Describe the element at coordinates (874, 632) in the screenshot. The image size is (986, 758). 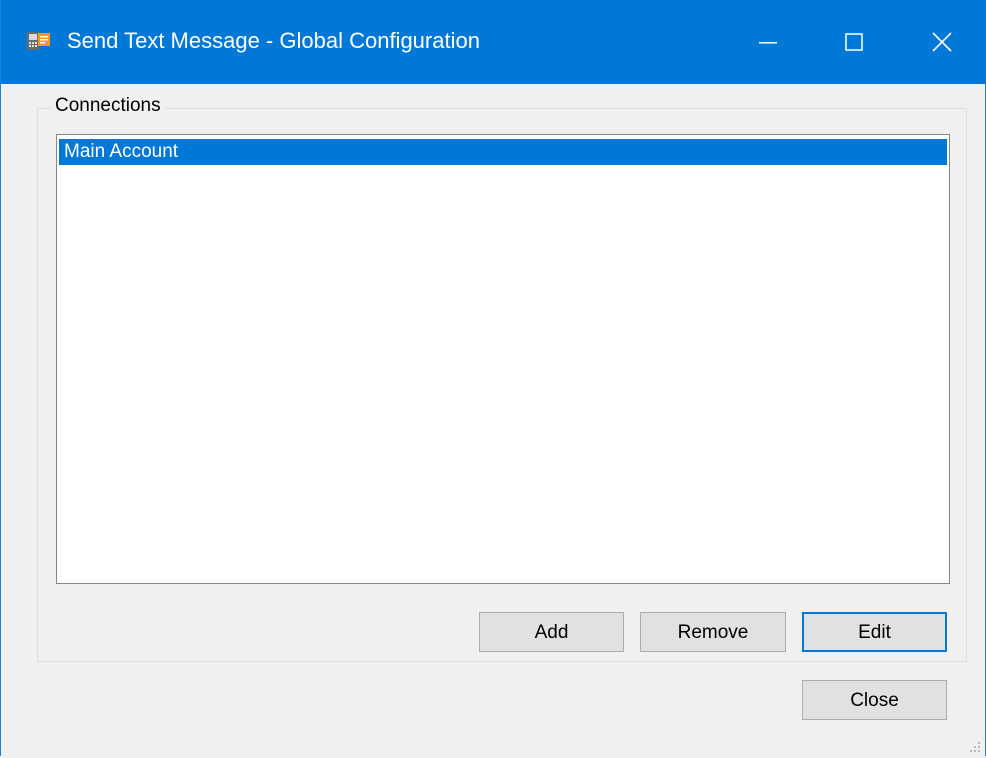
I see `edit-button: Edit` at that location.